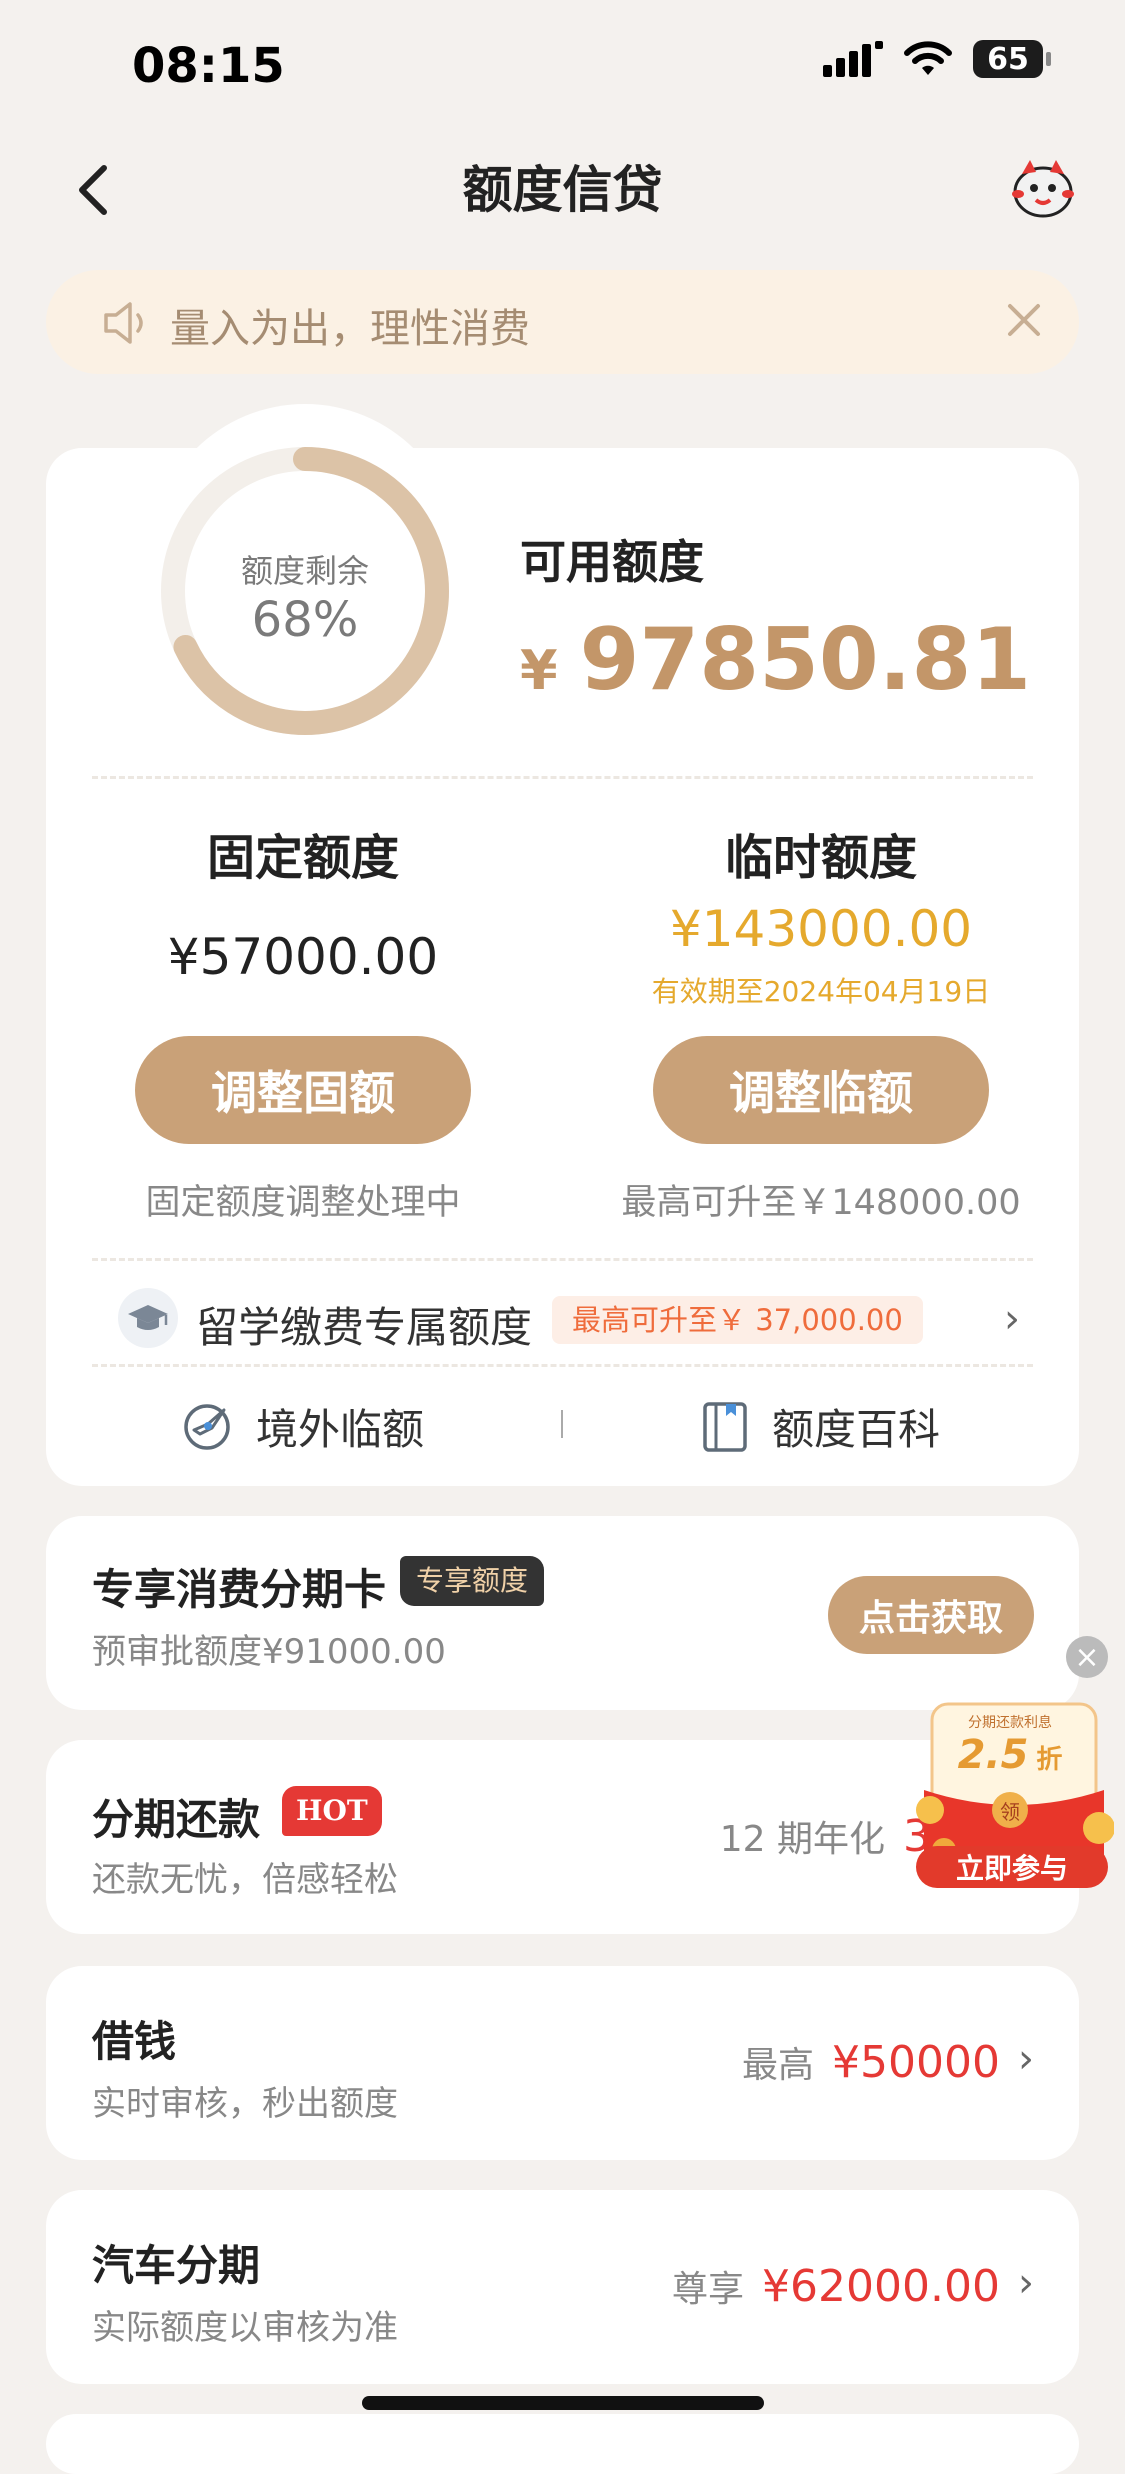  I want to click on promo-discount-unit: 折, so click(1049, 1760).